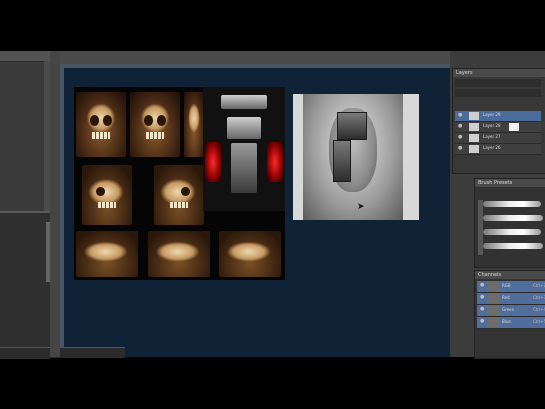  I want to click on channel-shortcut: Ctrl+3, so click(539, 297).